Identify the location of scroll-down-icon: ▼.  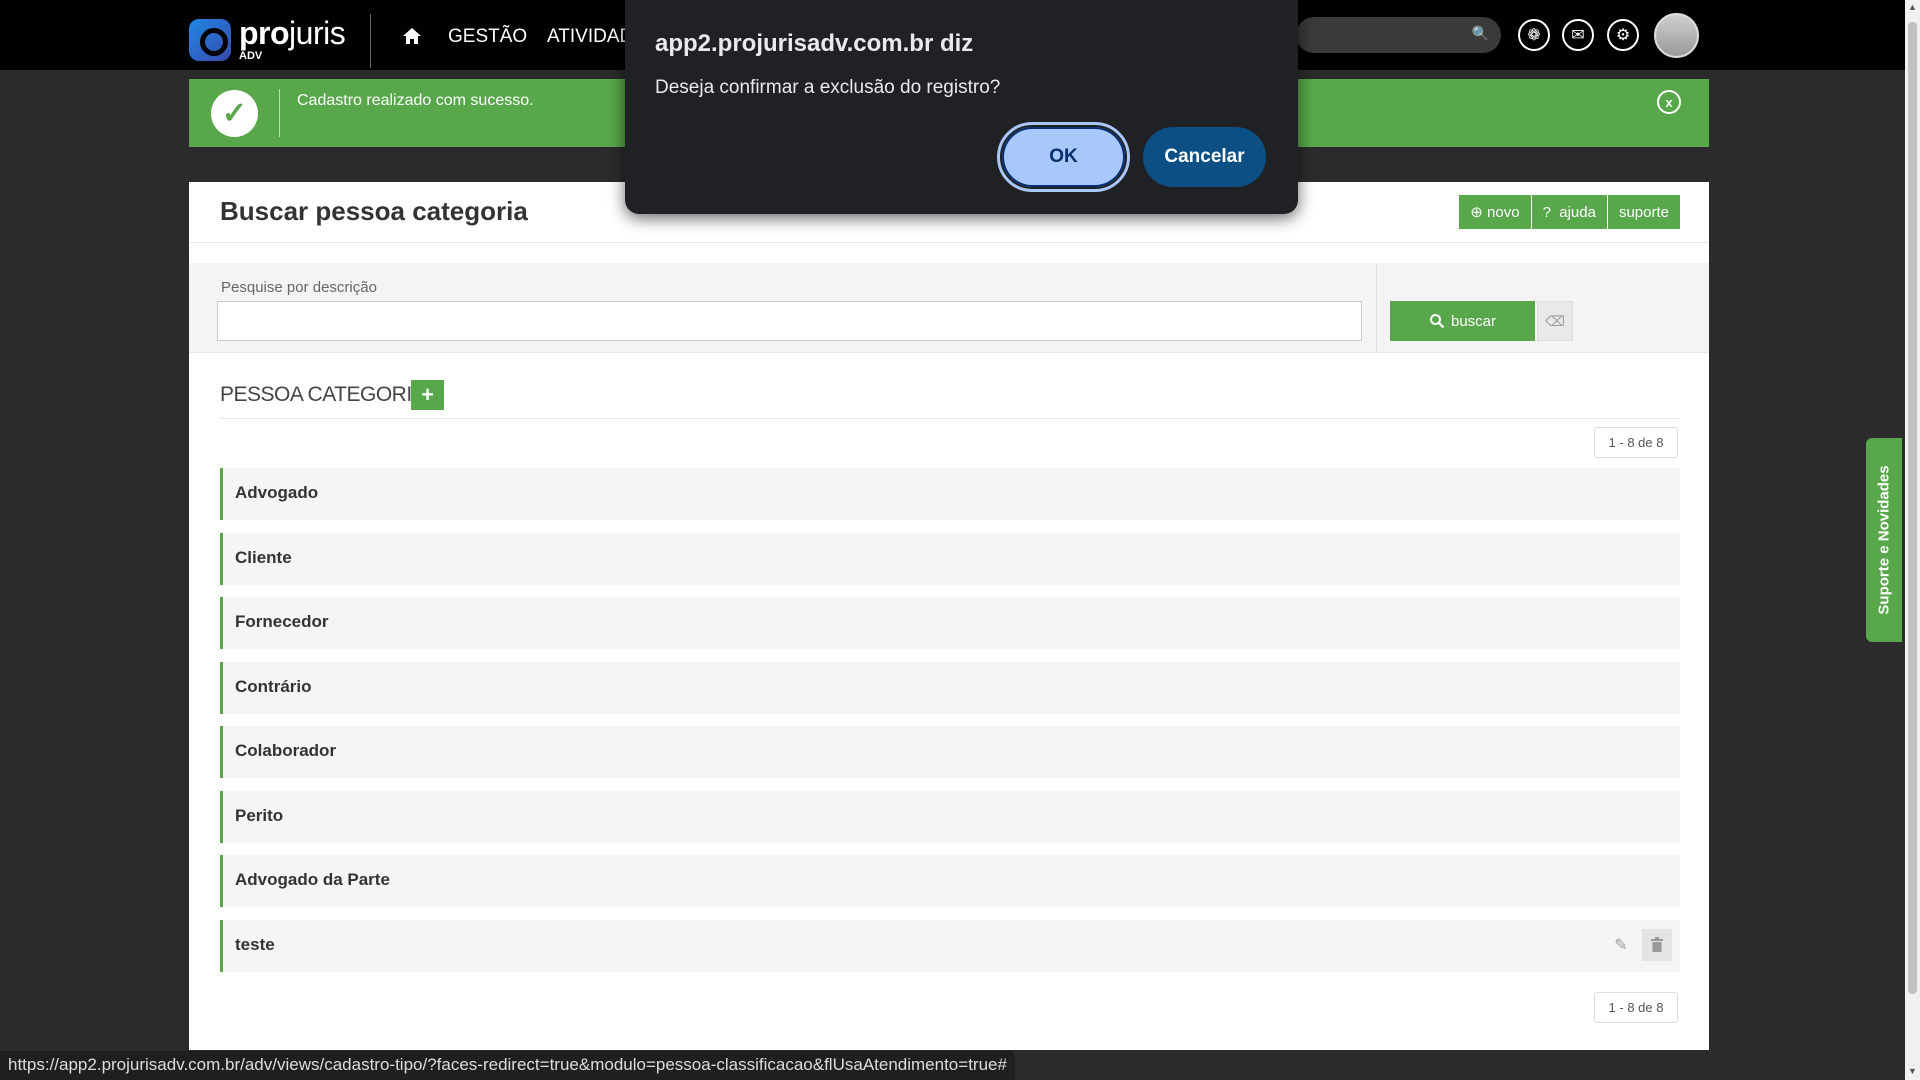
(1912, 1071).